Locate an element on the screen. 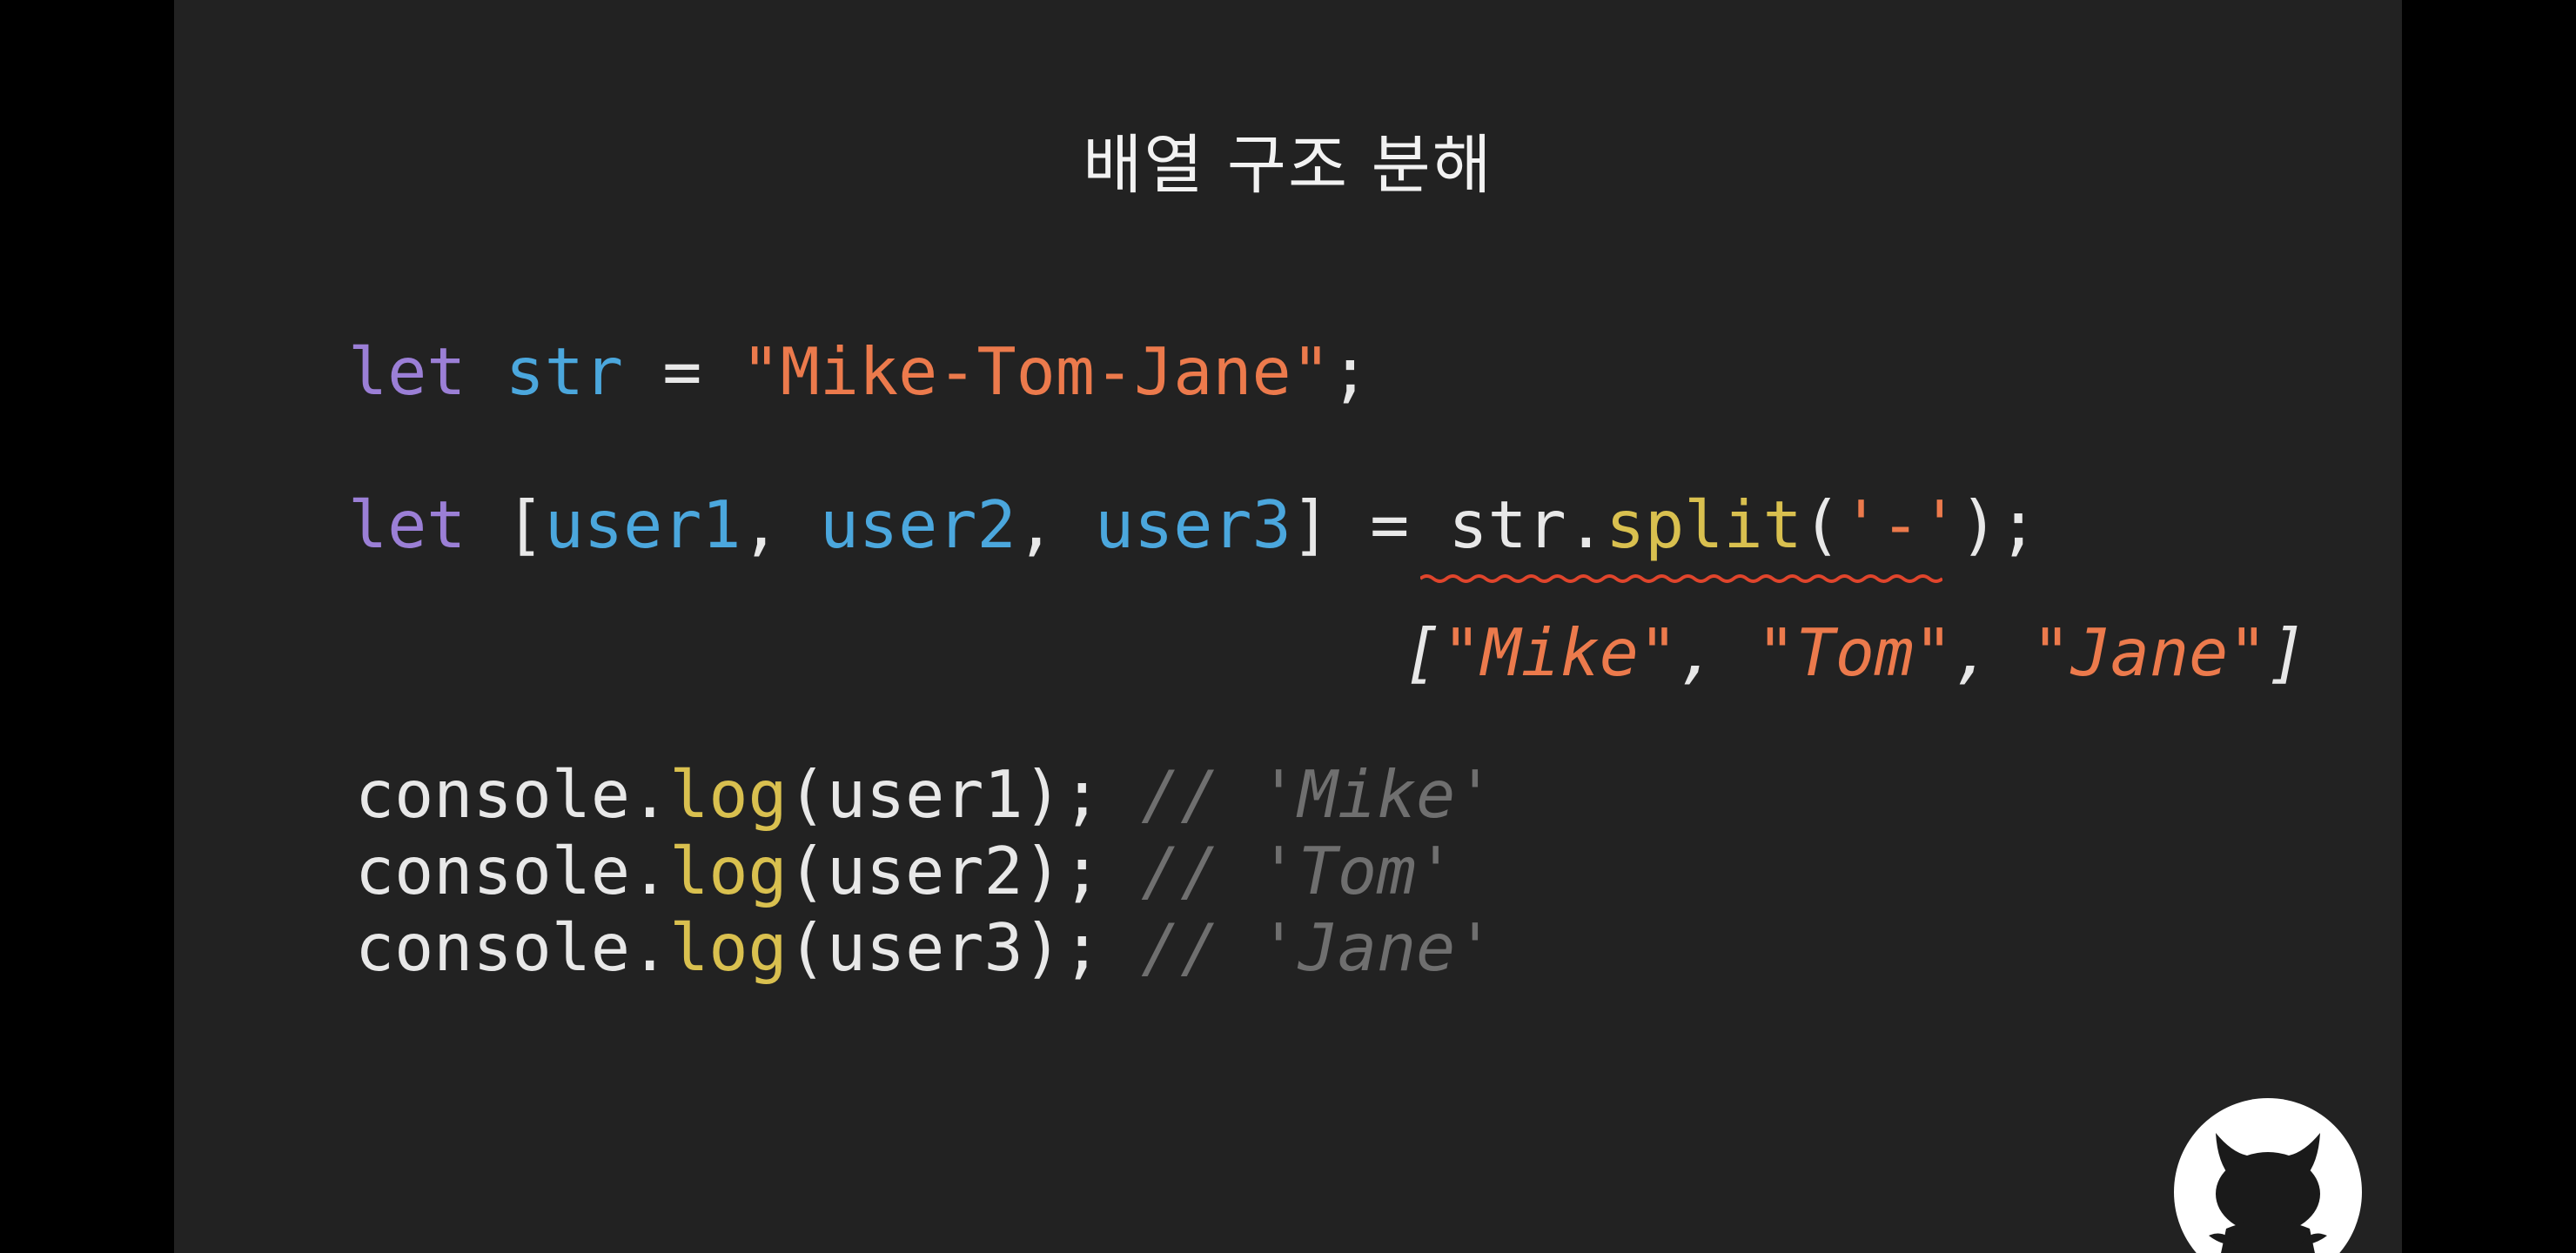 The height and width of the screenshot is (1253, 2576). bracket-open: [ is located at coordinates (525, 524).